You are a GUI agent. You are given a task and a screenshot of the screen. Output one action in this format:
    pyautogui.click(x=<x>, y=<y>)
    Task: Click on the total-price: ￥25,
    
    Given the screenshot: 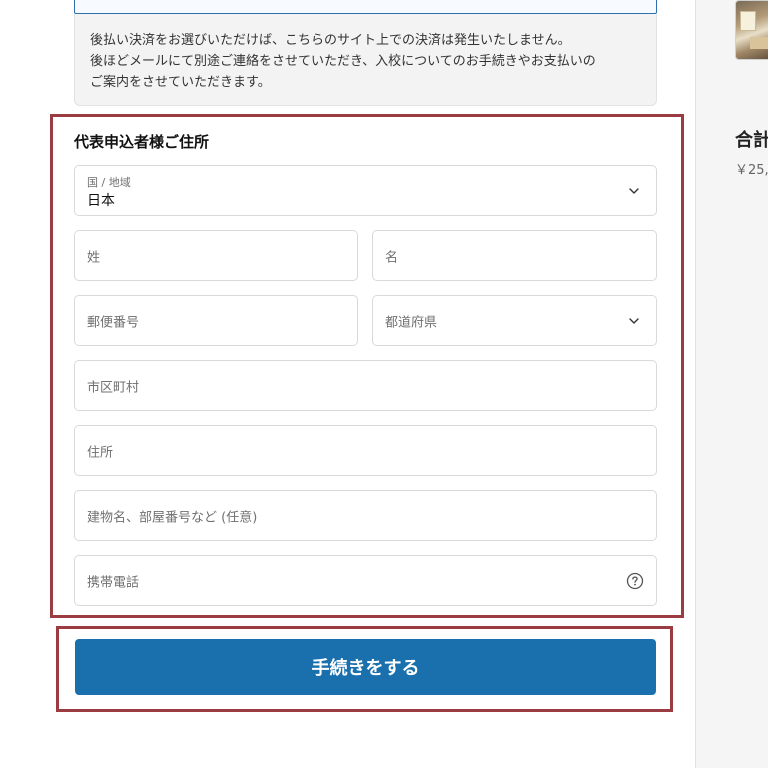 What is the action you would take?
    pyautogui.click(x=751, y=170)
    